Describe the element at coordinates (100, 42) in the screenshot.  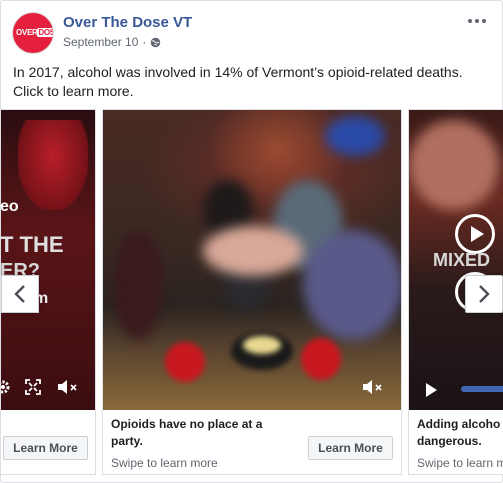
I see `post-date: September 10` at that location.